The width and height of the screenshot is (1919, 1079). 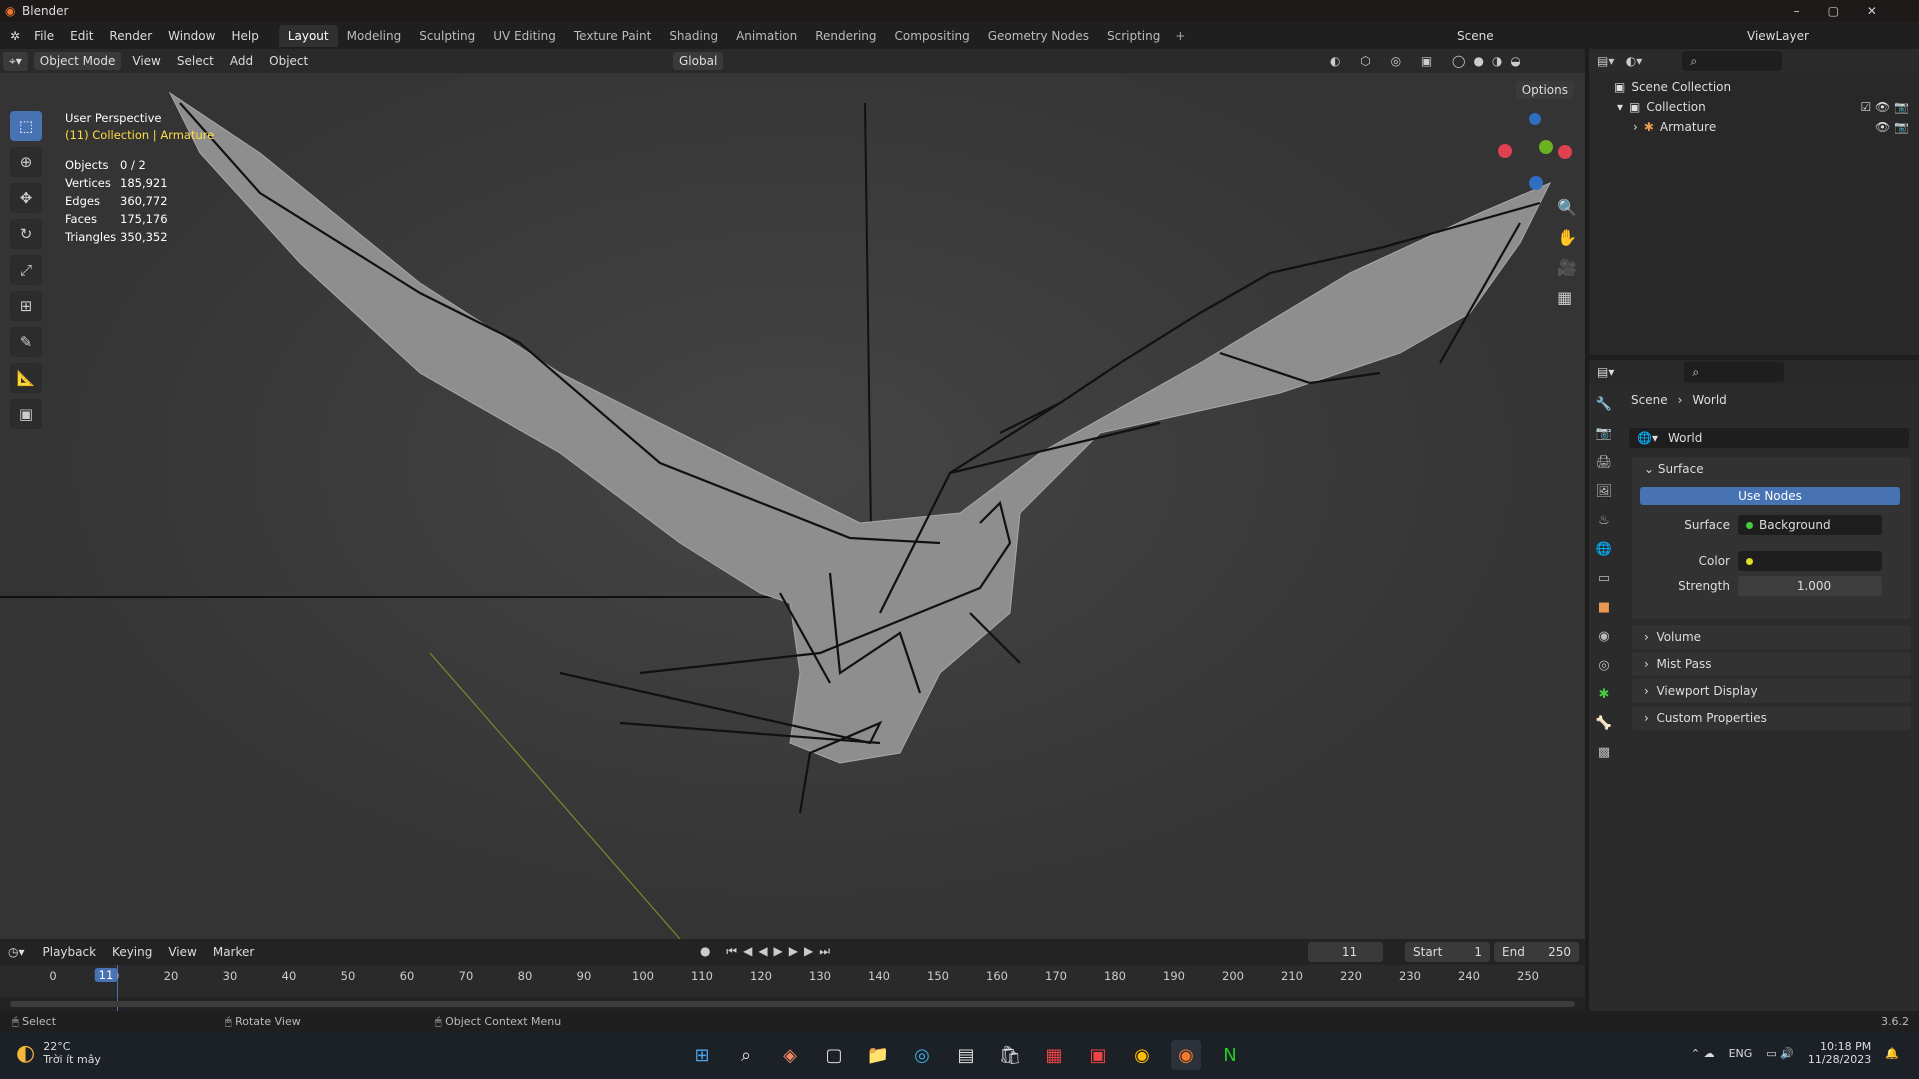 What do you see at coordinates (15, 61) in the screenshot?
I see `editor-type-button: ⌖▾` at bounding box center [15, 61].